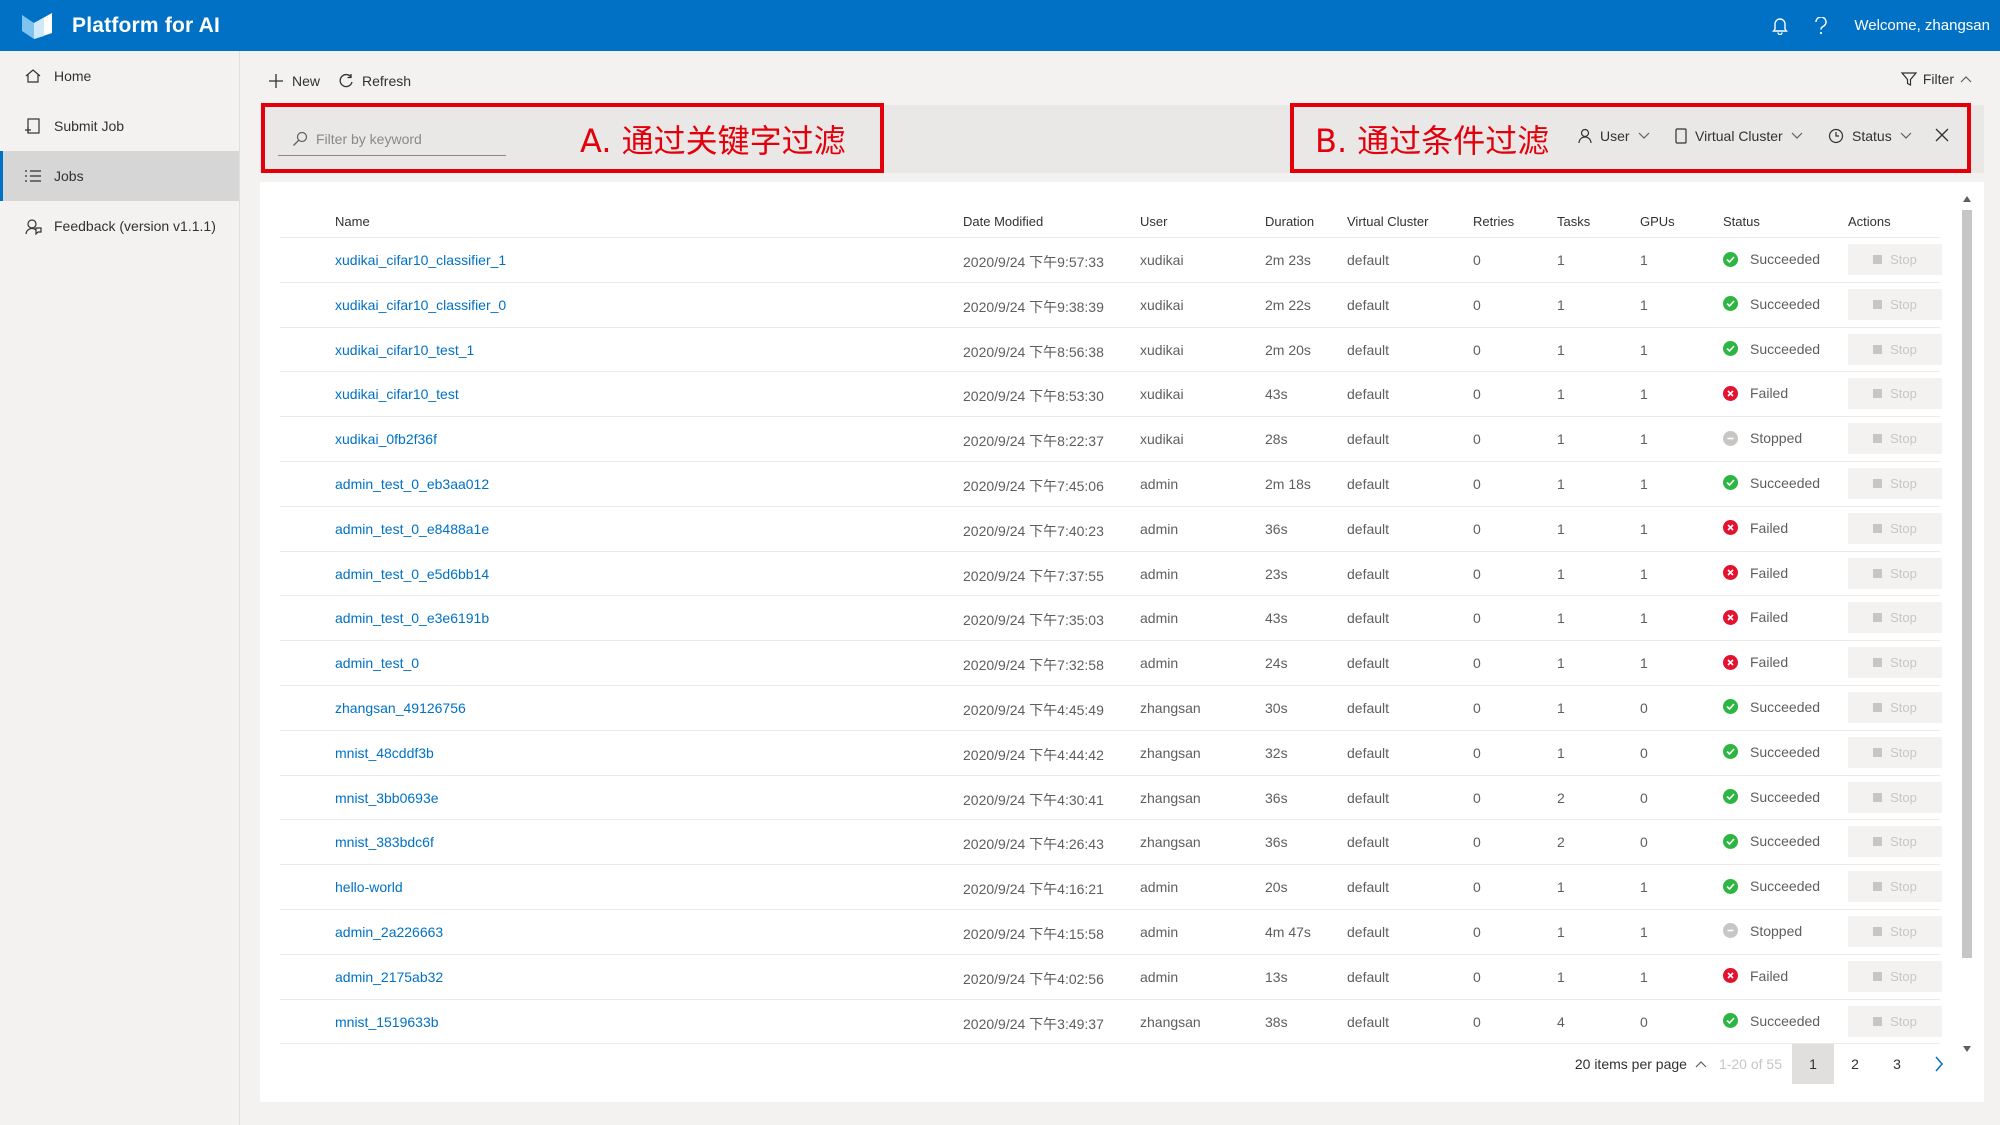  What do you see at coordinates (377, 663) in the screenshot?
I see `job-name-link: admin_test_0` at bounding box center [377, 663].